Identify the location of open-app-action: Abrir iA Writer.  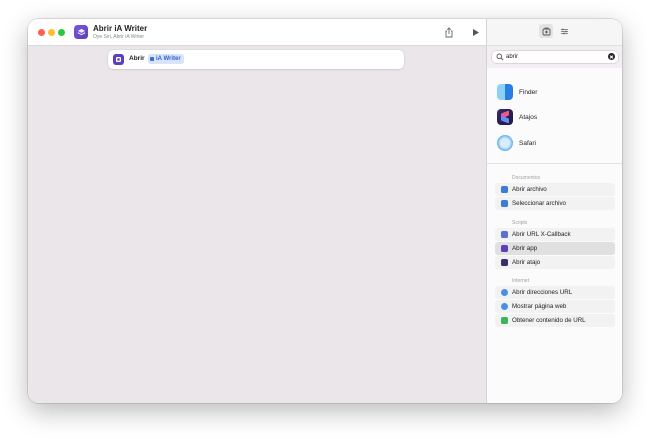
(256, 59).